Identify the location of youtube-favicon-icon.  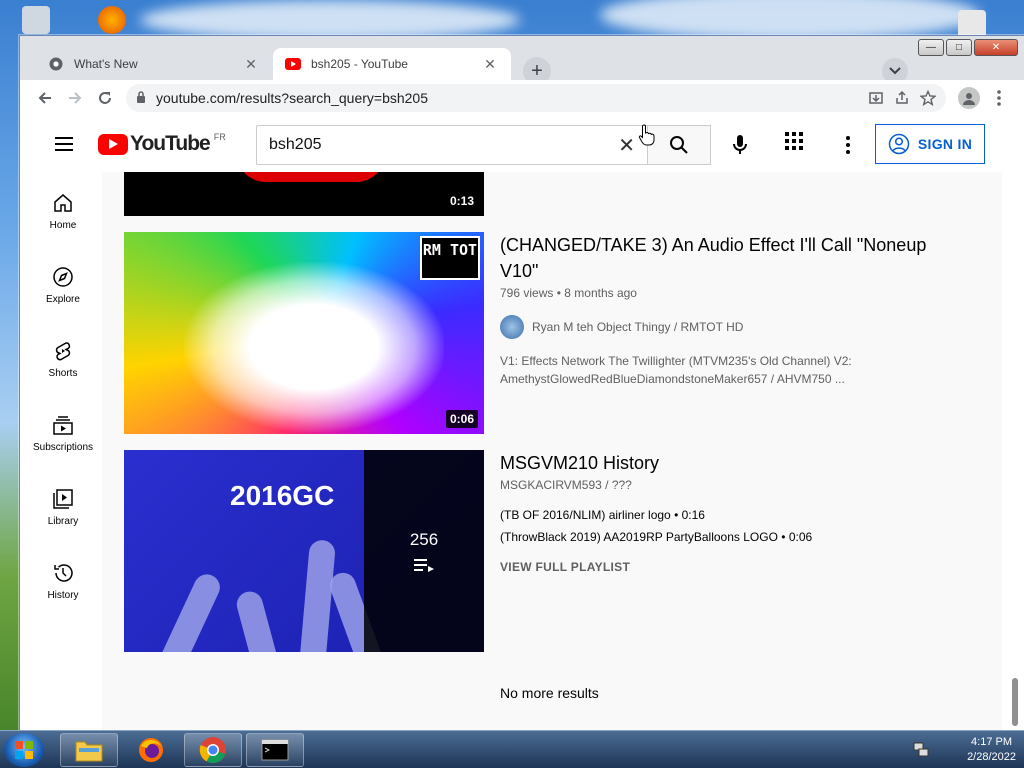
(293, 64).